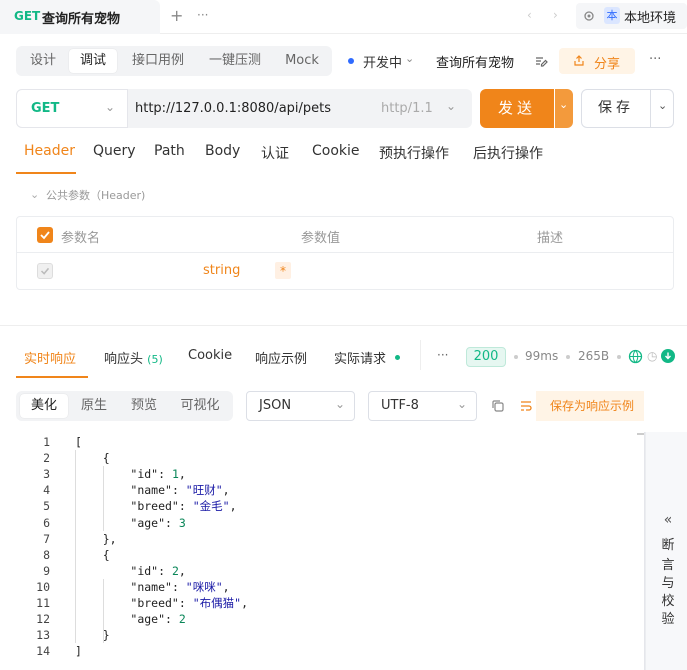 The height and width of the screenshot is (670, 687). What do you see at coordinates (283, 270) in the screenshot?
I see `required-marker: *` at bounding box center [283, 270].